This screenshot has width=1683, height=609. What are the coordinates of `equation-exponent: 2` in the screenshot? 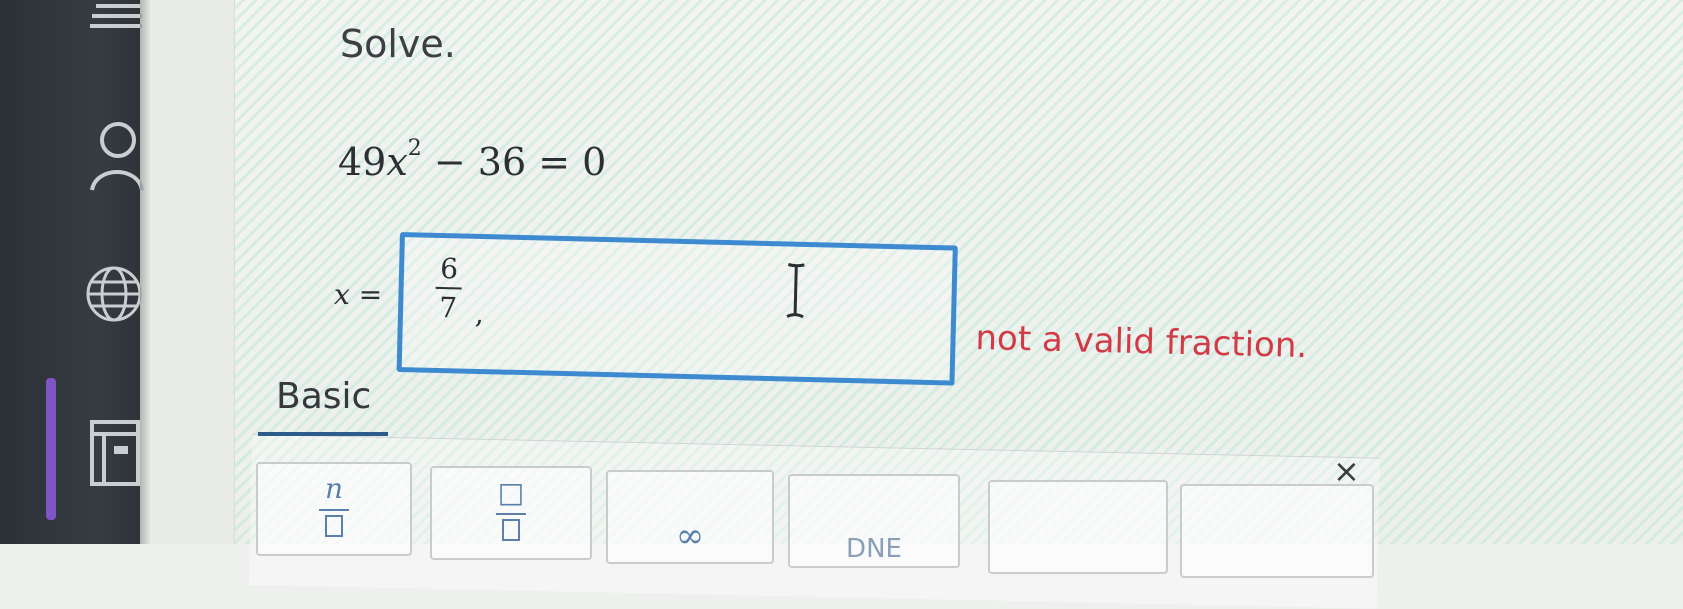 It's located at (414, 148).